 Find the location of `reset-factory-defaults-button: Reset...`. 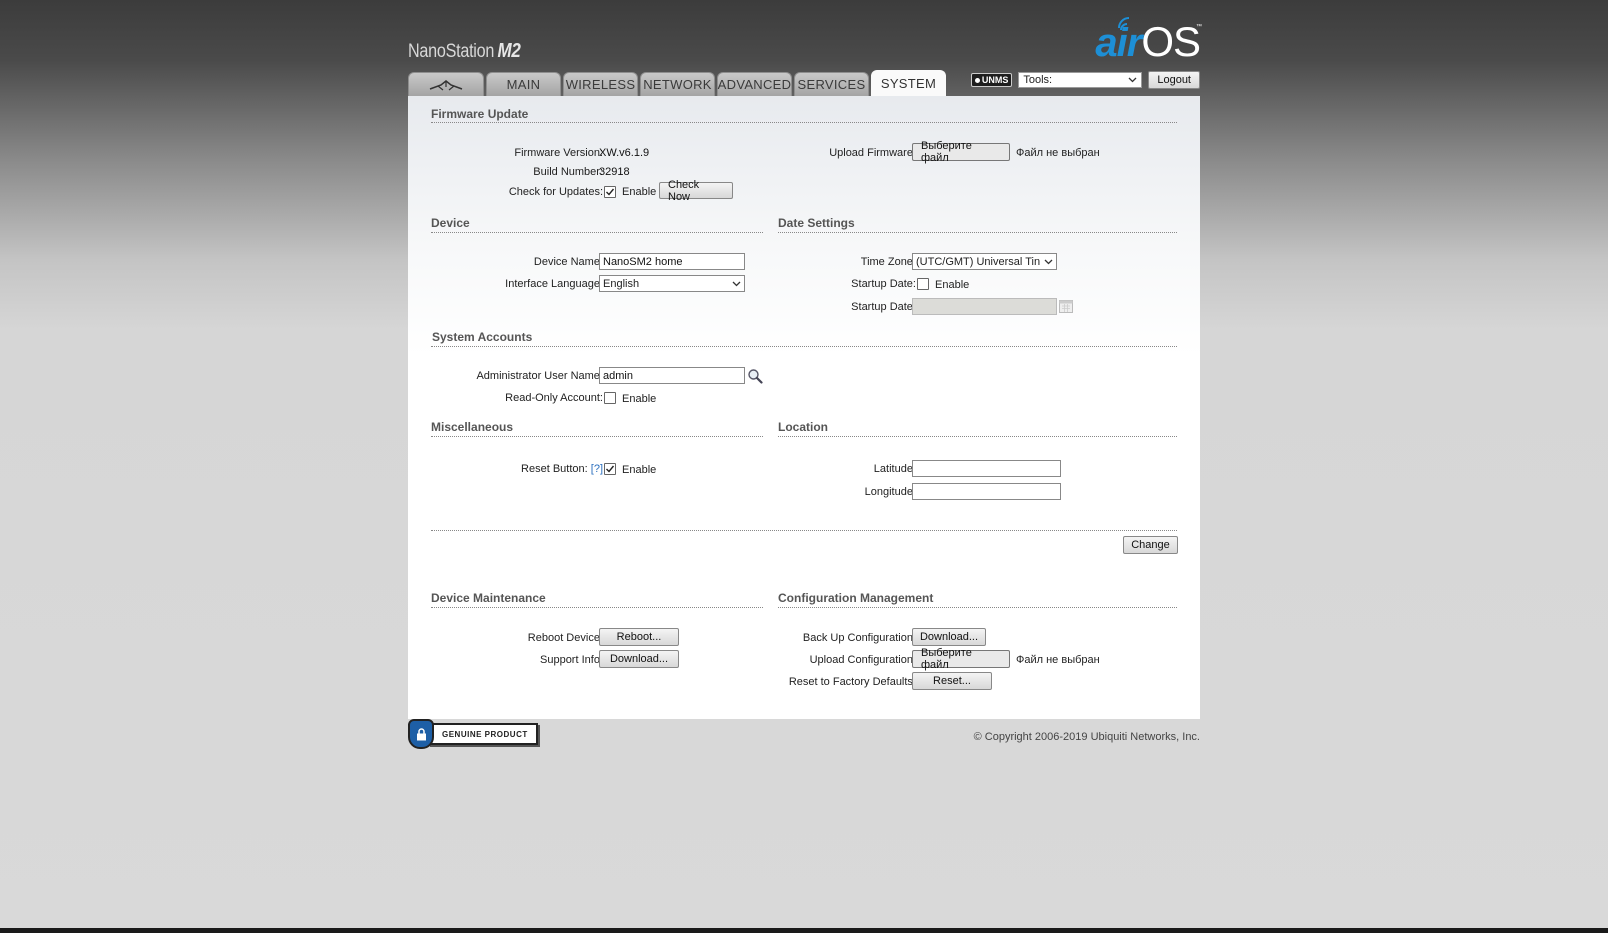

reset-factory-defaults-button: Reset... is located at coordinates (952, 681).